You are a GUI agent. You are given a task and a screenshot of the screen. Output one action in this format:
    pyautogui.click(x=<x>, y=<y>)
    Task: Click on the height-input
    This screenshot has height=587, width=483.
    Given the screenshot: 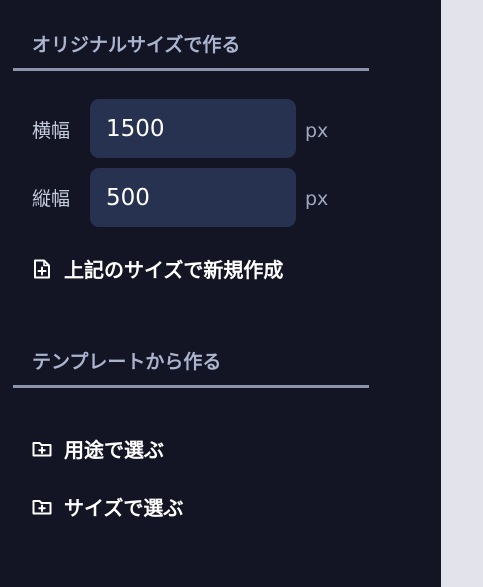 What is the action you would take?
    pyautogui.click(x=193, y=197)
    